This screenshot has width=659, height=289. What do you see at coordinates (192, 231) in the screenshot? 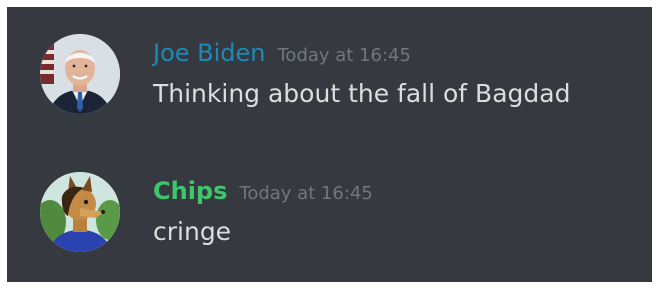
I see `message-content: cringe` at bounding box center [192, 231].